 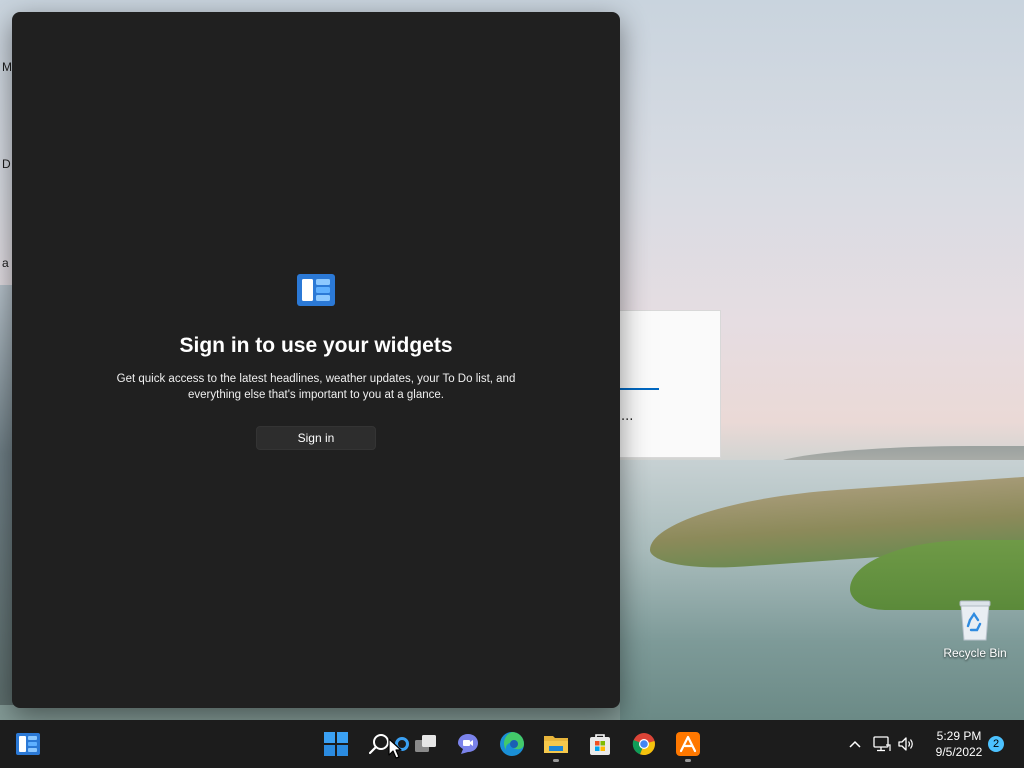 I want to click on clock-date: 9/5/2022, so click(x=959, y=752).